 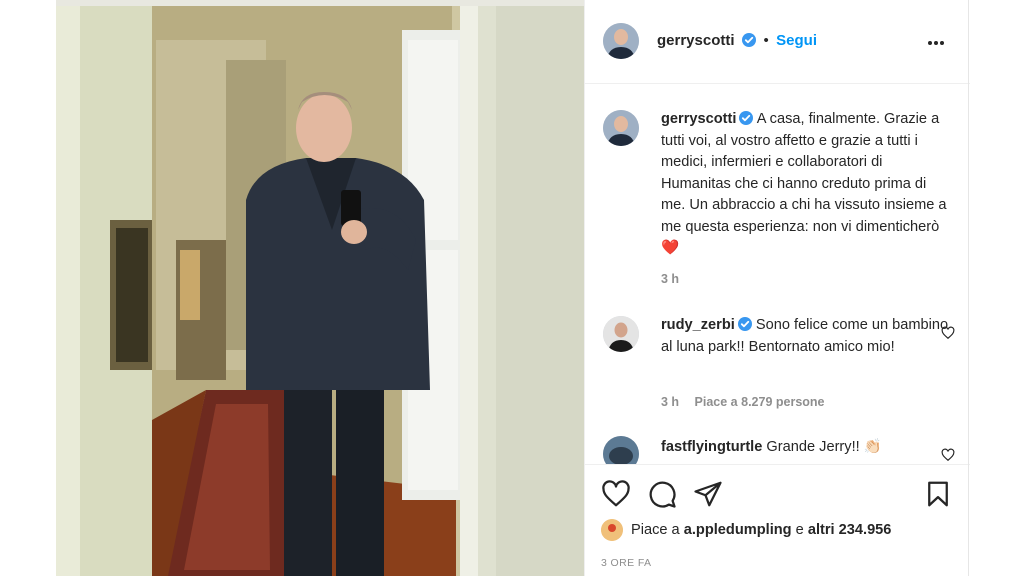 What do you see at coordinates (696, 40) in the screenshot?
I see `author-username: gerryscotti` at bounding box center [696, 40].